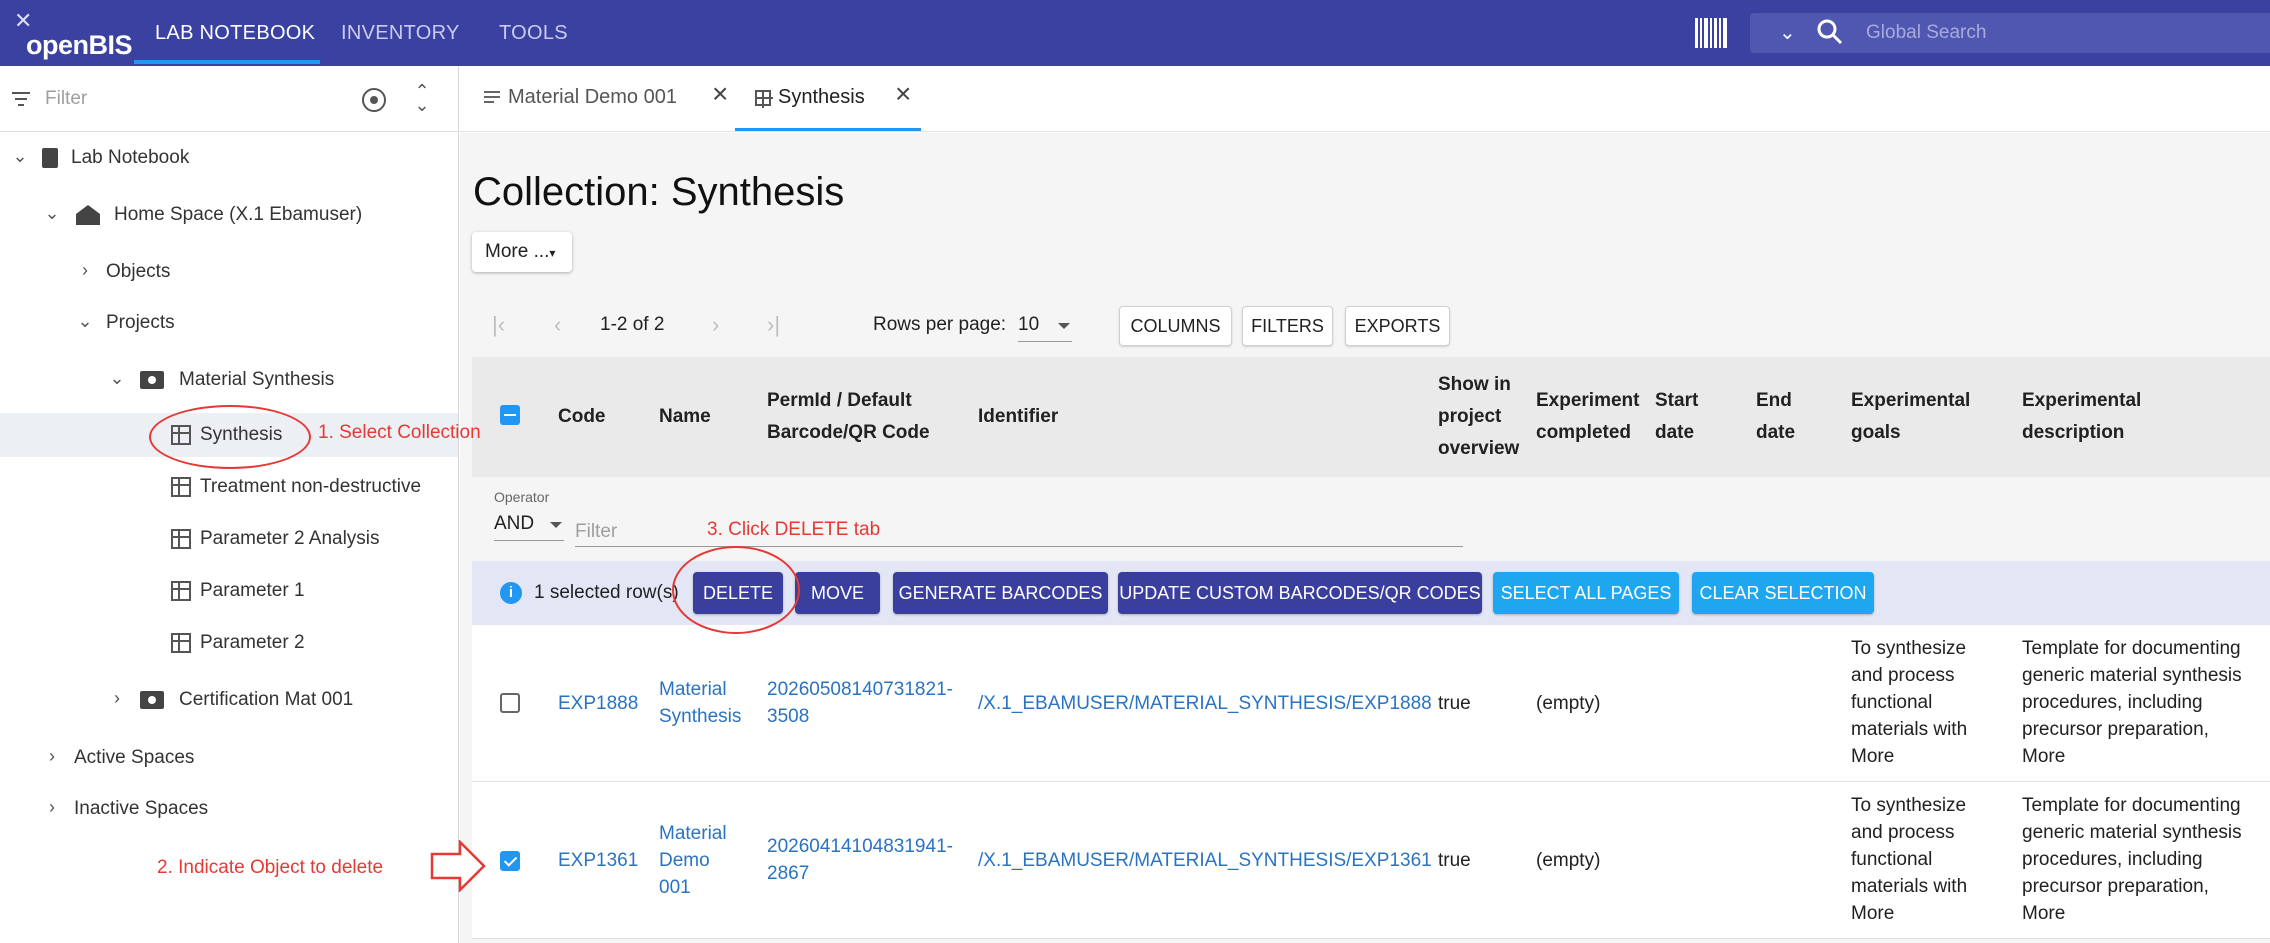 This screenshot has height=943, width=2270. What do you see at coordinates (374, 100) in the screenshot?
I see `locate-icon` at bounding box center [374, 100].